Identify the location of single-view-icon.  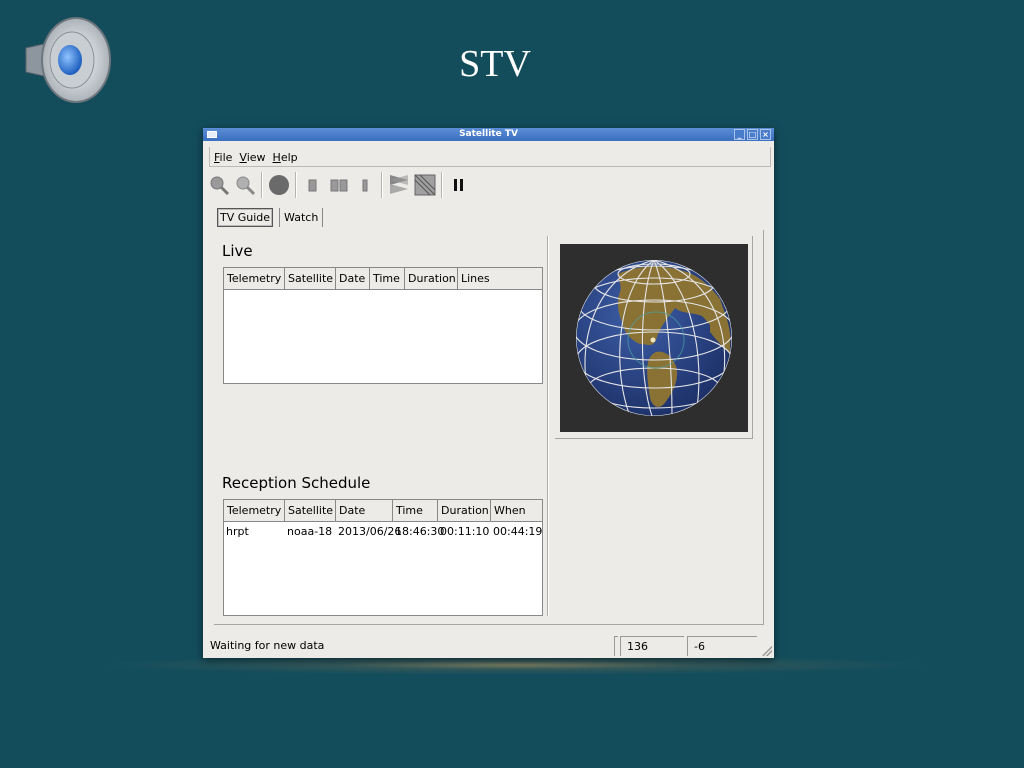
(313, 185).